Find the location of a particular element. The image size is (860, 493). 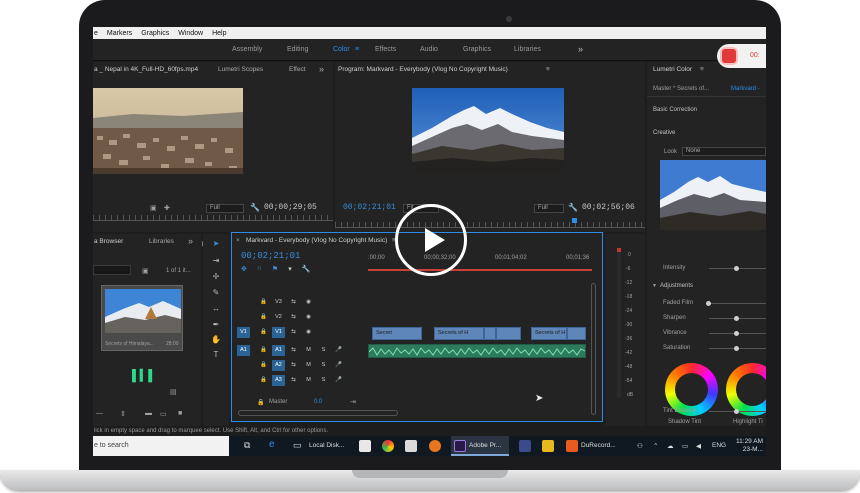

task-view-icon: ⧉ is located at coordinates (247, 445).